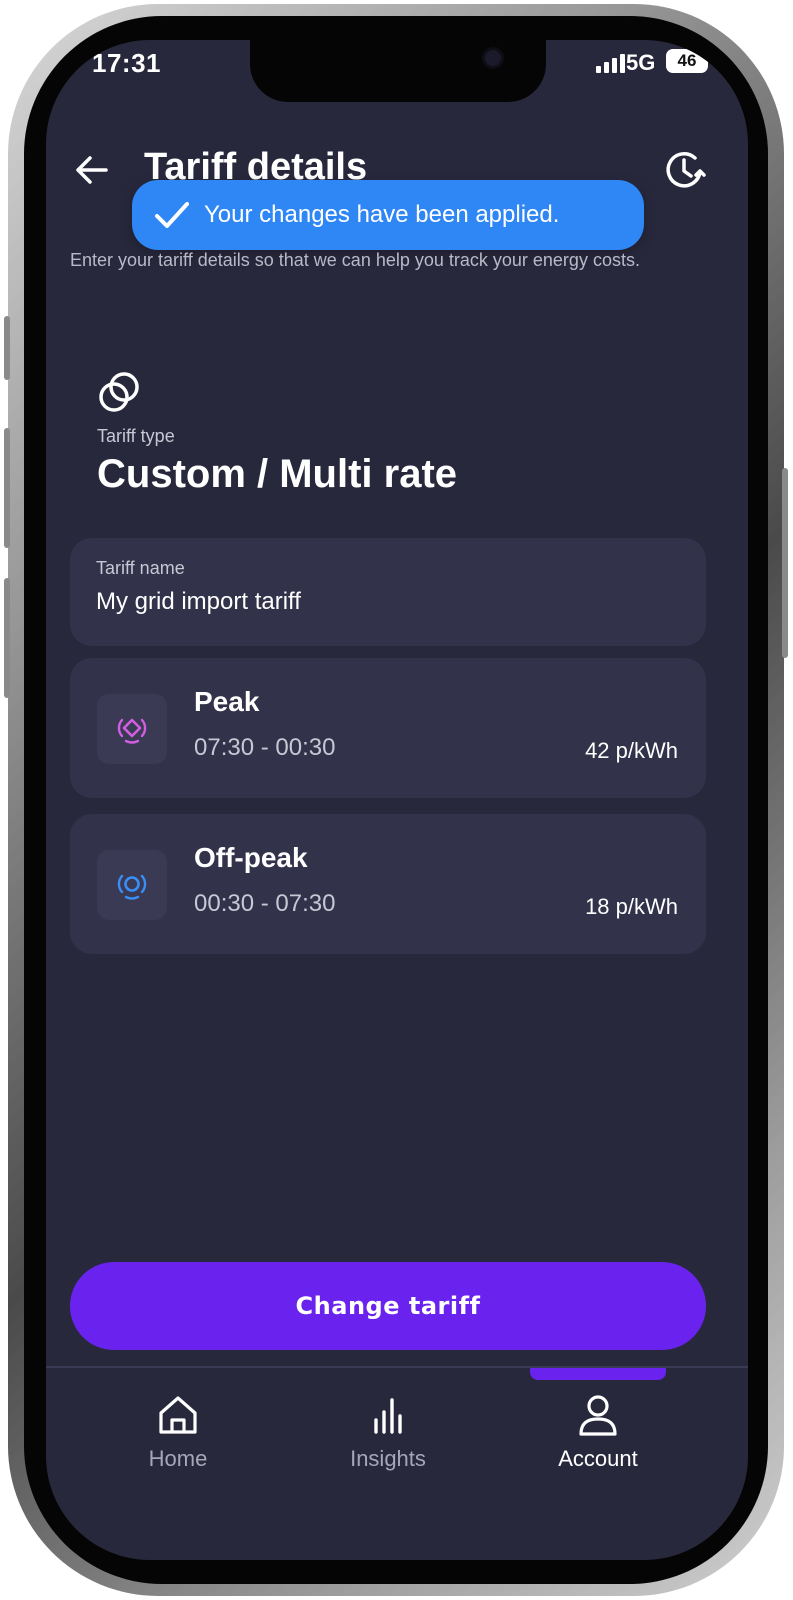 This screenshot has height=1600, width=793. I want to click on history-button, so click(684, 170).